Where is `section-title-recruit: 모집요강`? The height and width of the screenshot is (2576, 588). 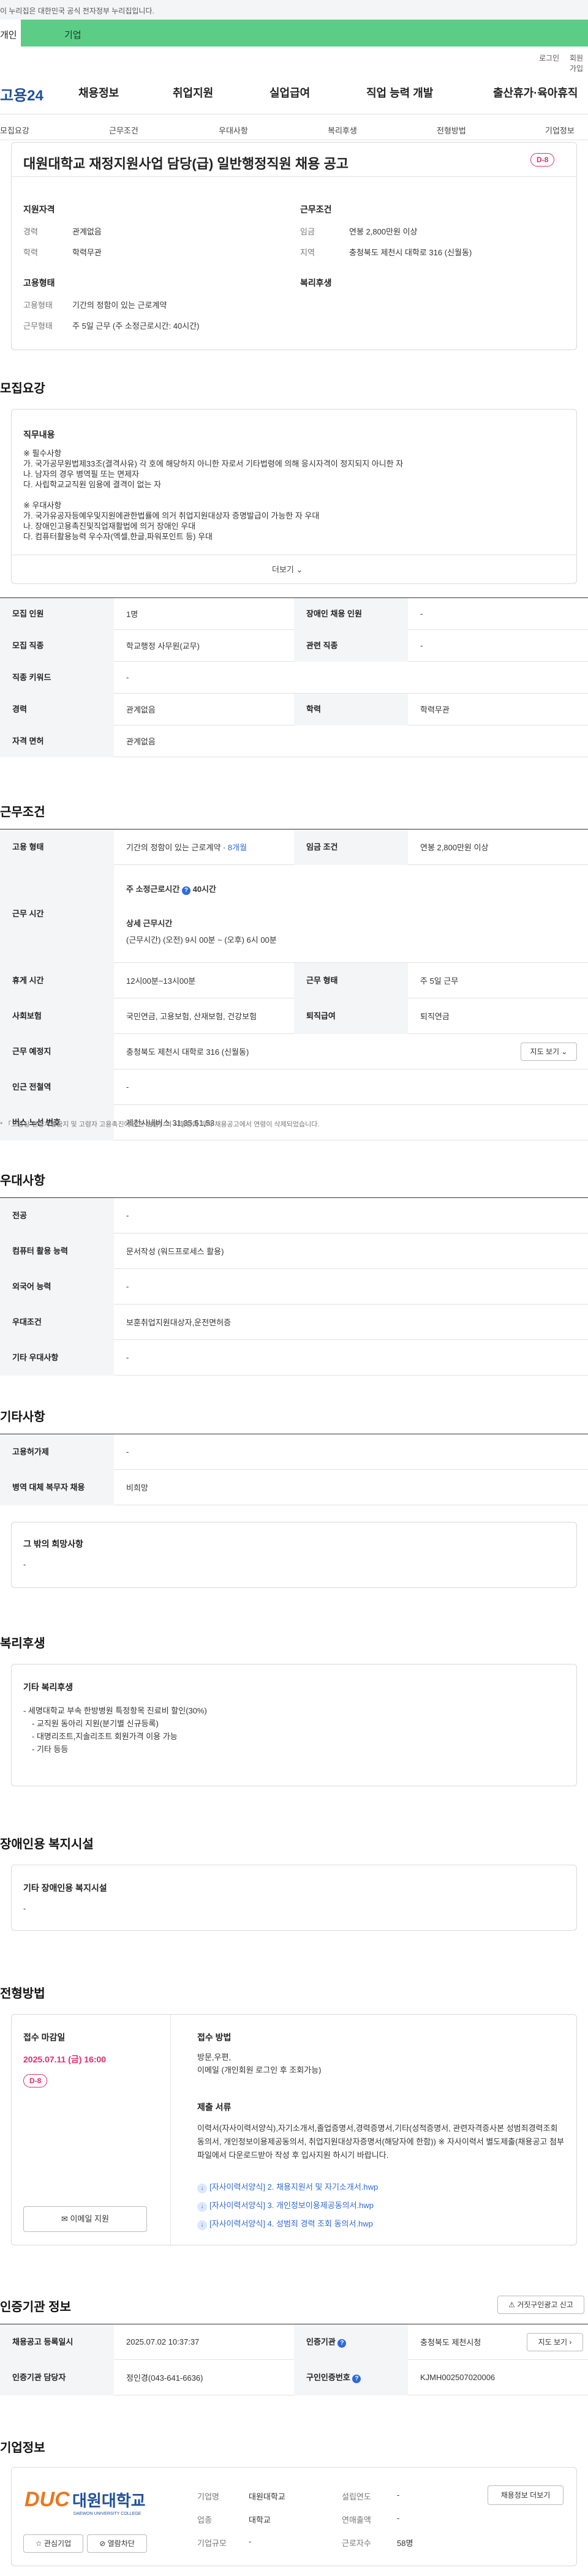
section-title-recruit: 모집요강 is located at coordinates (23, 389).